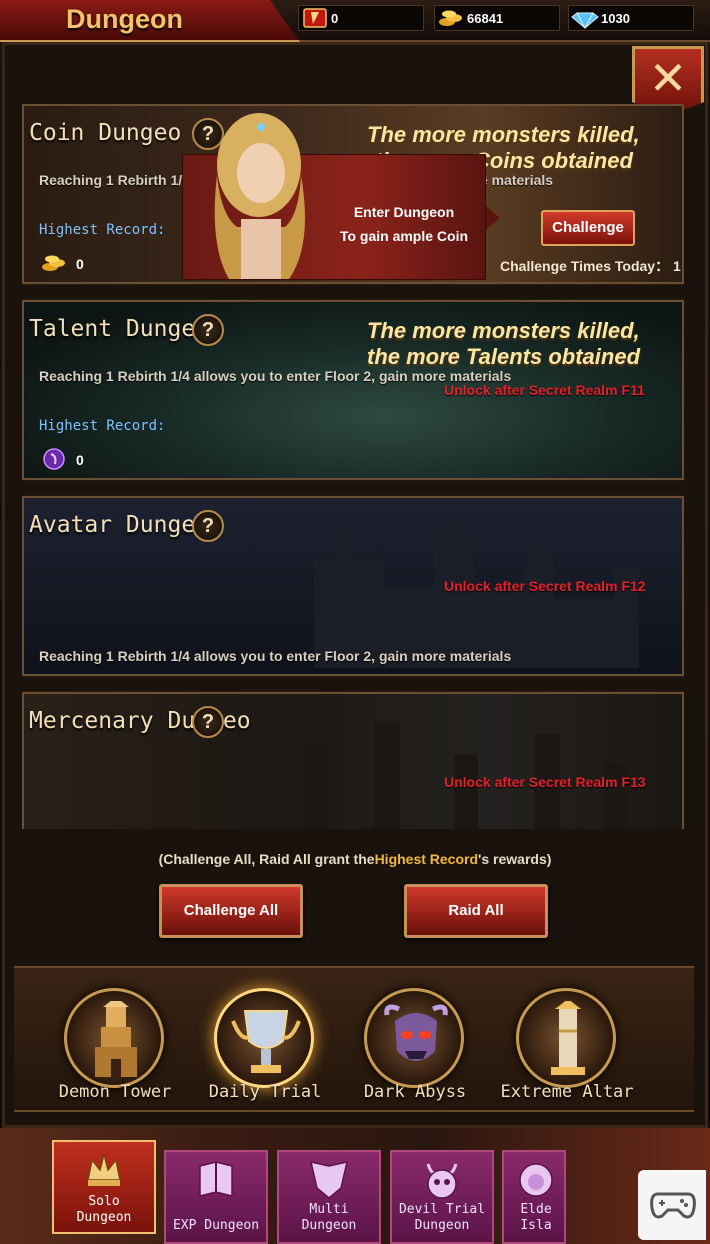  What do you see at coordinates (361, 18) in the screenshot?
I see `resource-tickets: 0` at bounding box center [361, 18].